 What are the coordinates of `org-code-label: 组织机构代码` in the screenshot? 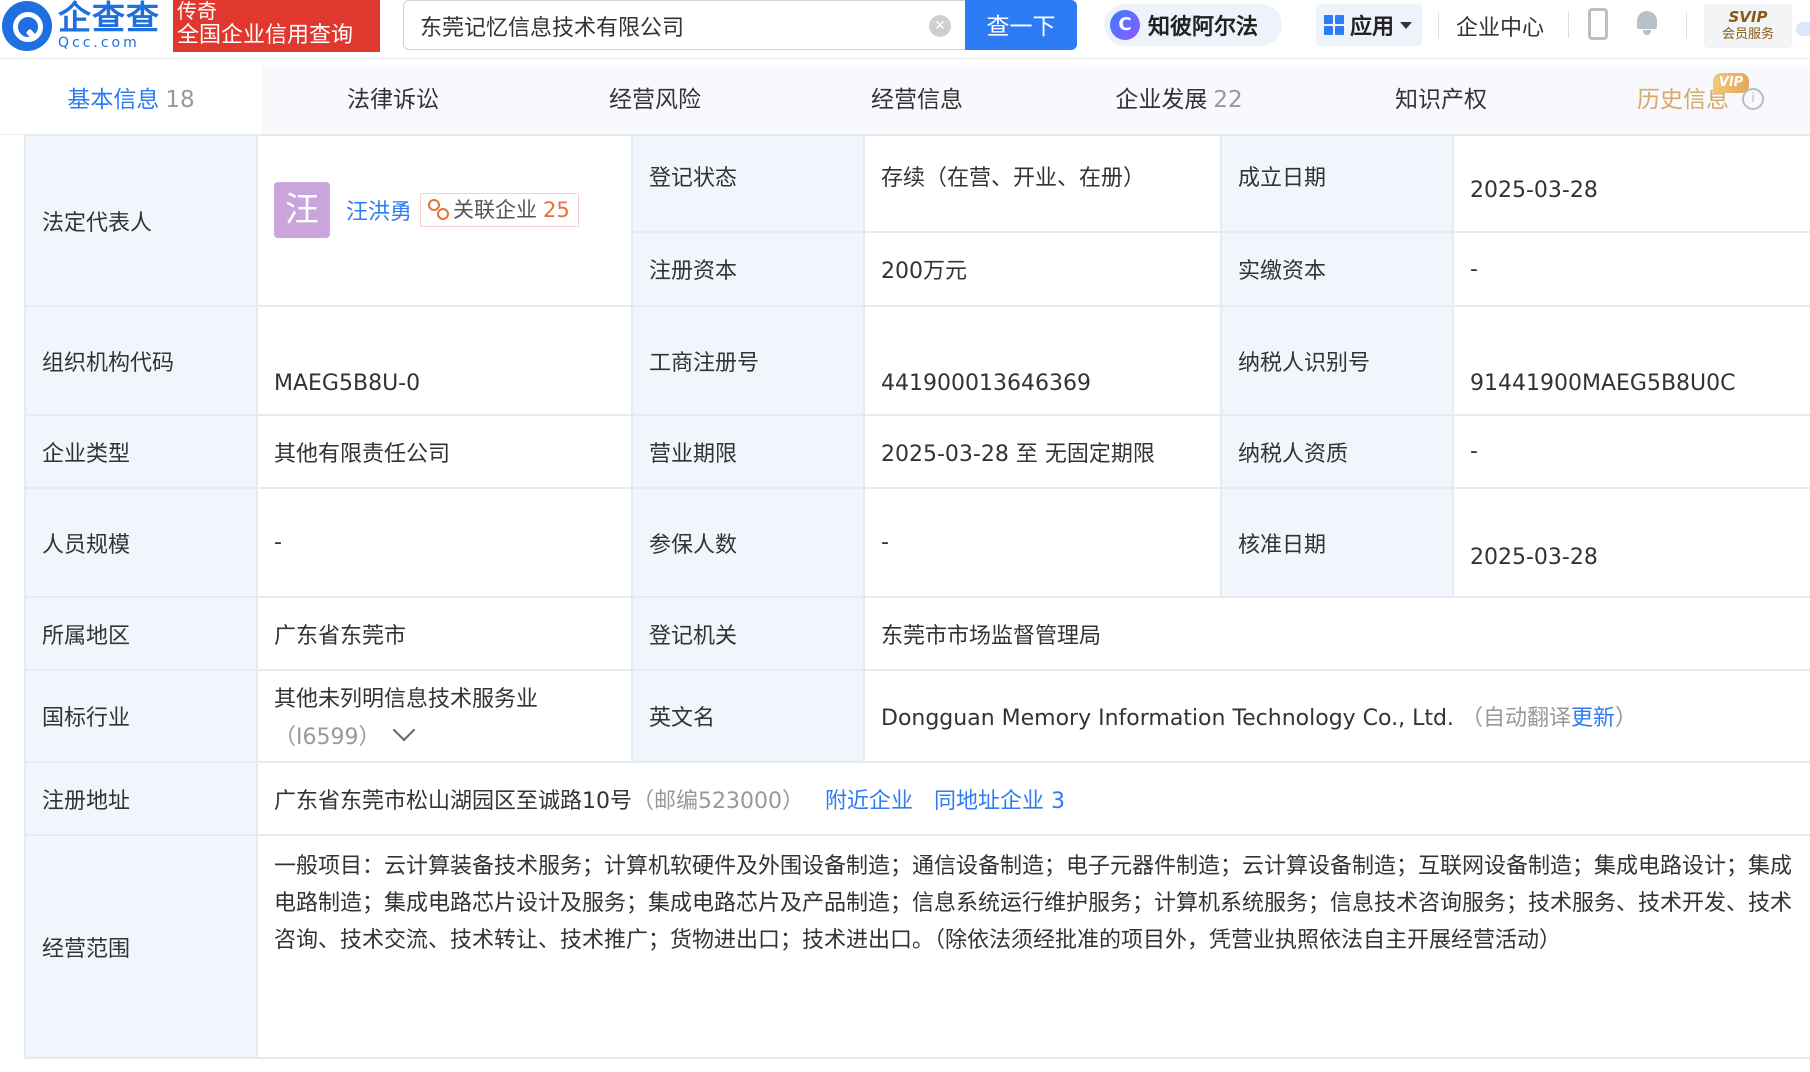 It's located at (141, 360).